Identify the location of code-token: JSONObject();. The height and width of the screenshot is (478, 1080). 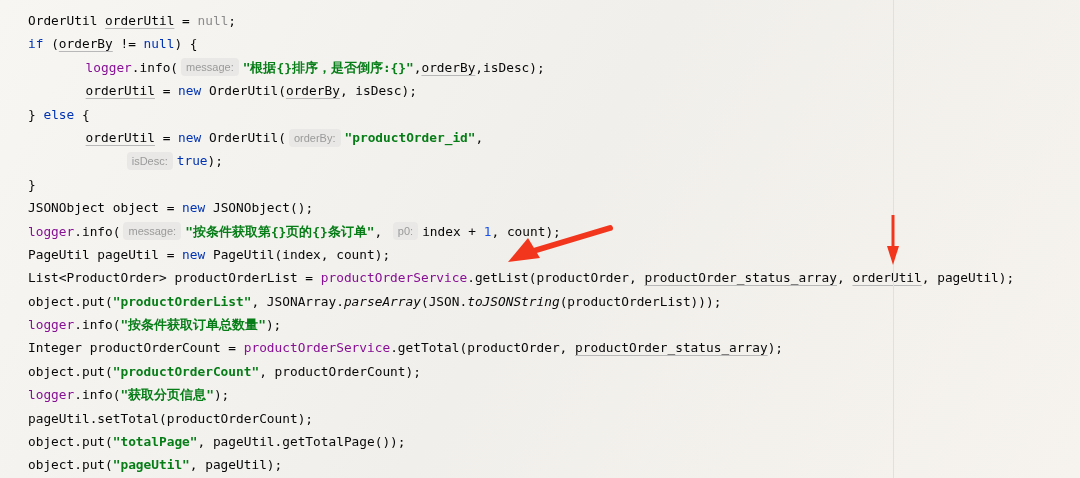
(262, 208).